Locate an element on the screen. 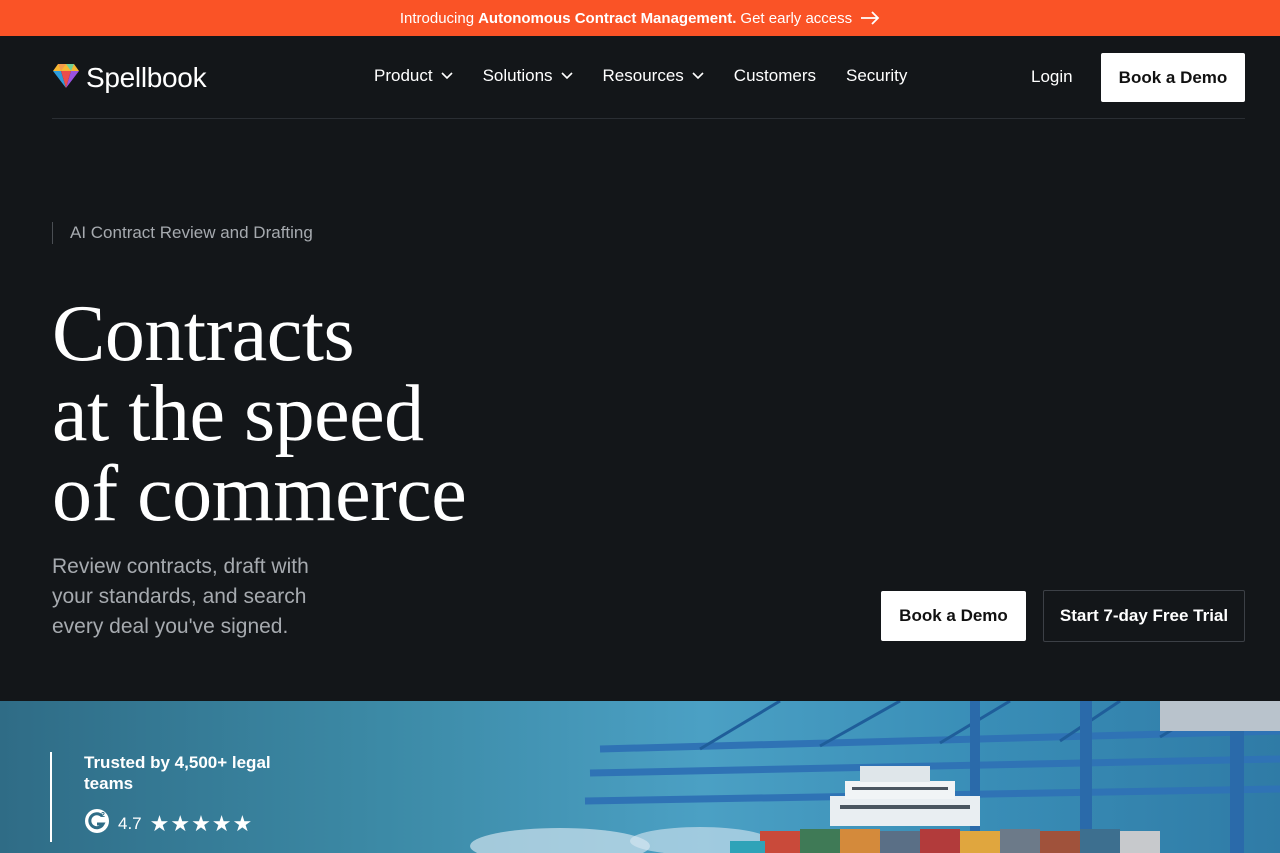 This screenshot has width=1280, height=853. nav-book-demo-button: Book a Demo is located at coordinates (1173, 77).